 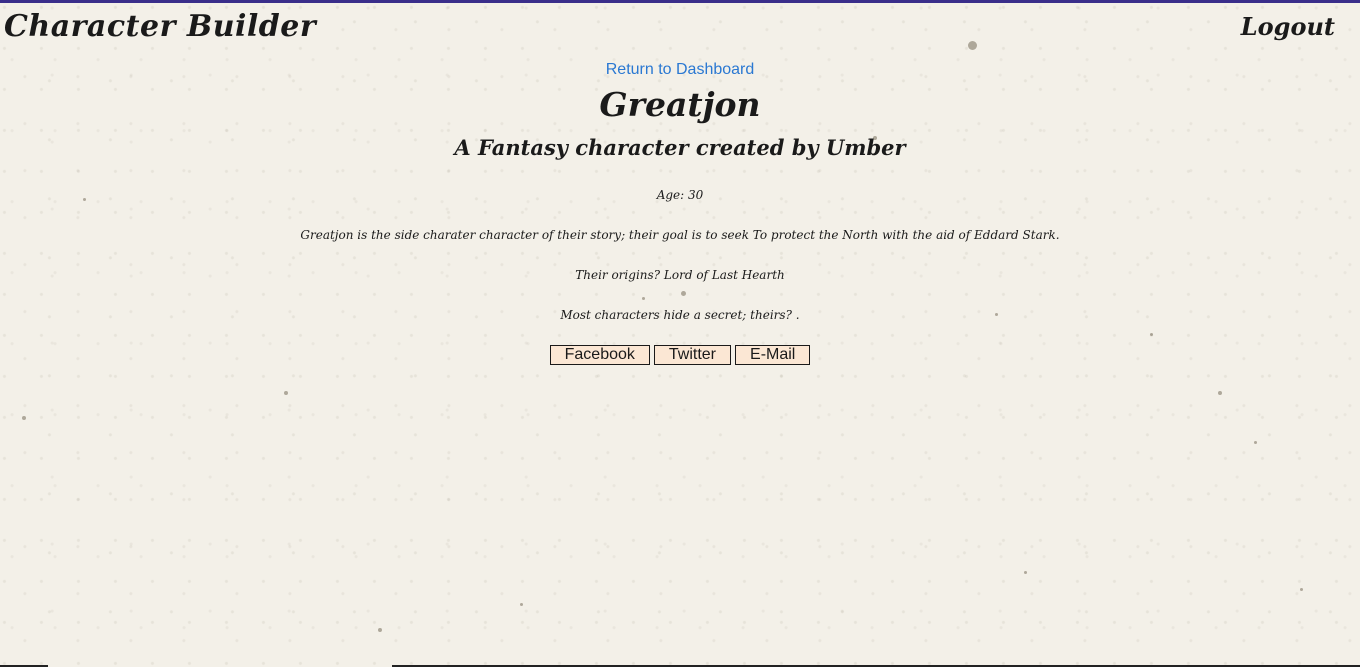 I want to click on top-header: Character Builder Logout, so click(x=680, y=28).